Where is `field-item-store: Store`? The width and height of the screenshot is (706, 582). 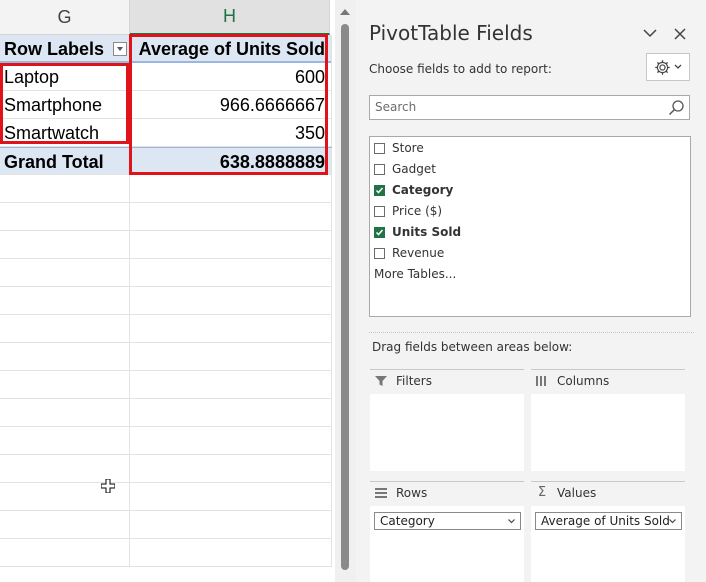 field-item-store: Store is located at coordinates (399, 148).